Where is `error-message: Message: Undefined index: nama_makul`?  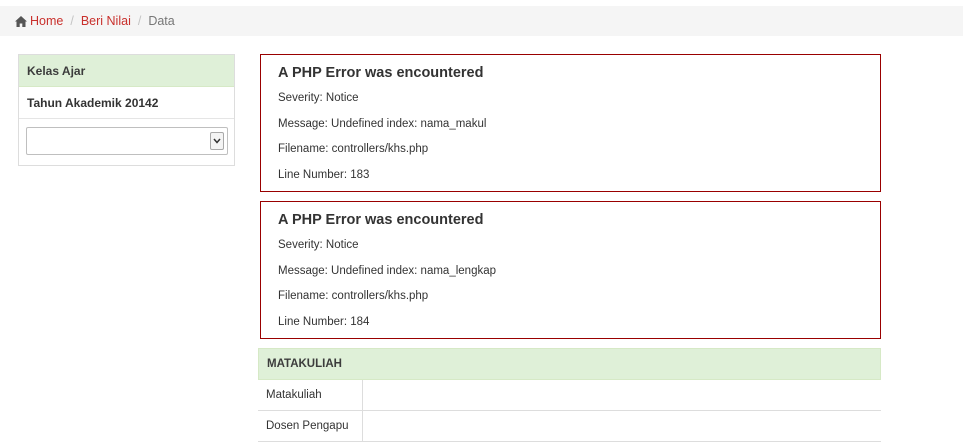
error-message: Message: Undefined index: nama_makul is located at coordinates (382, 123).